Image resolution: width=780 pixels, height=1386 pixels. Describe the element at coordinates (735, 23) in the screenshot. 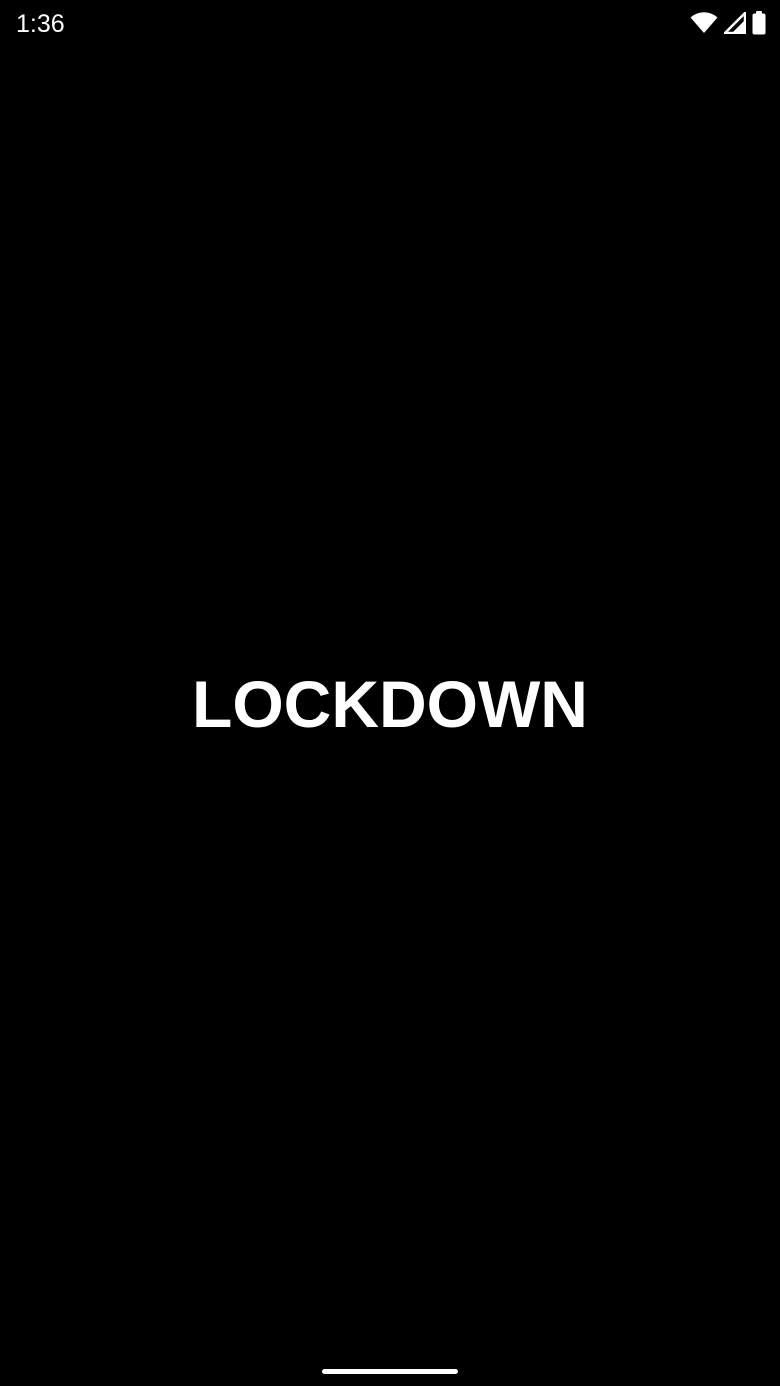

I see `cellular-signal-icon` at that location.